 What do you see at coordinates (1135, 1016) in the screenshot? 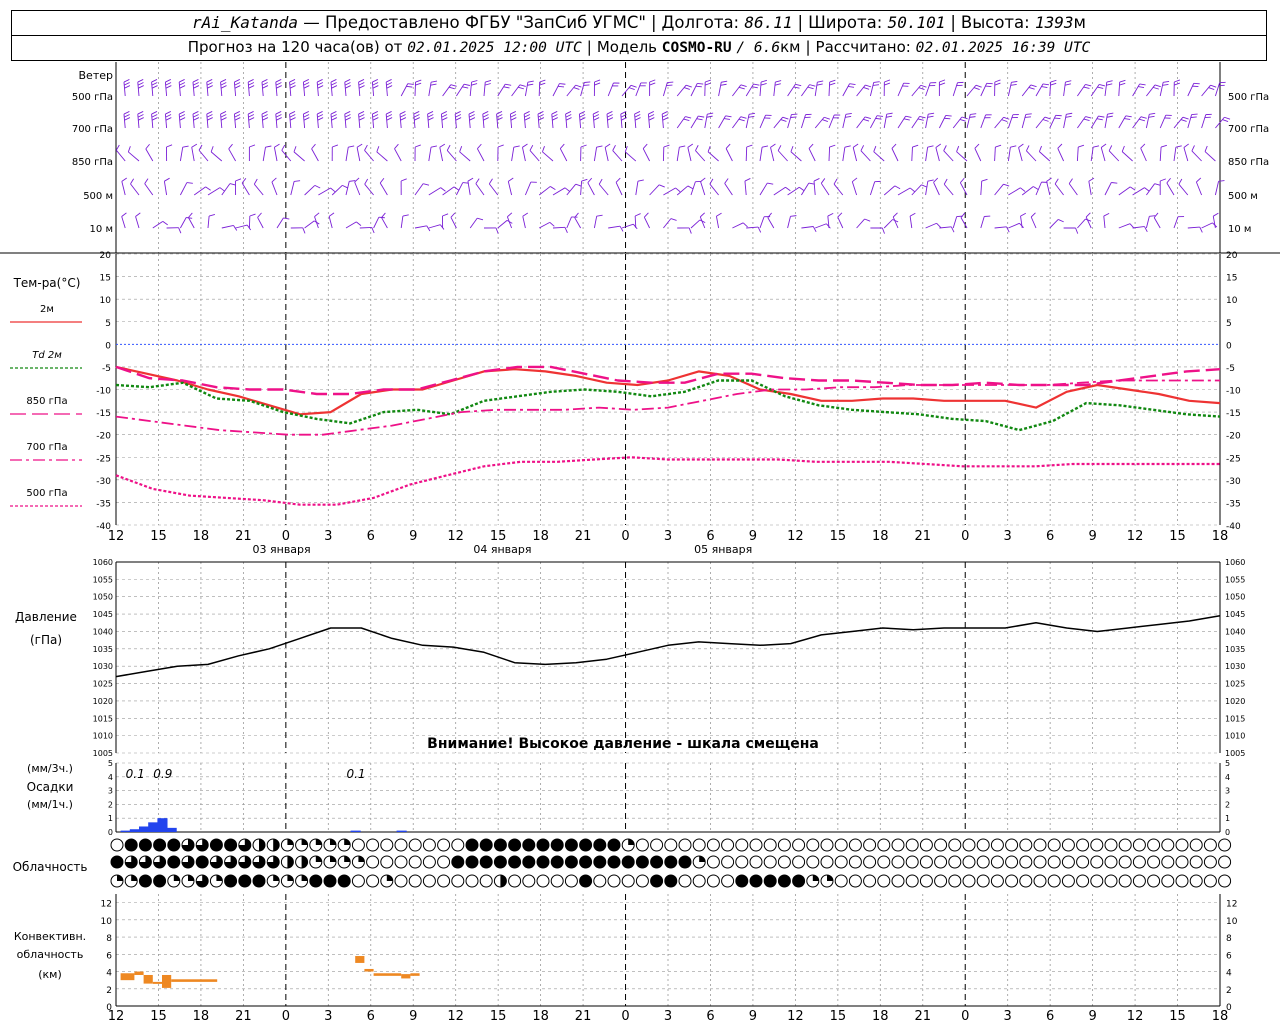
I see `conv-xtick-label: 12` at bounding box center [1135, 1016].